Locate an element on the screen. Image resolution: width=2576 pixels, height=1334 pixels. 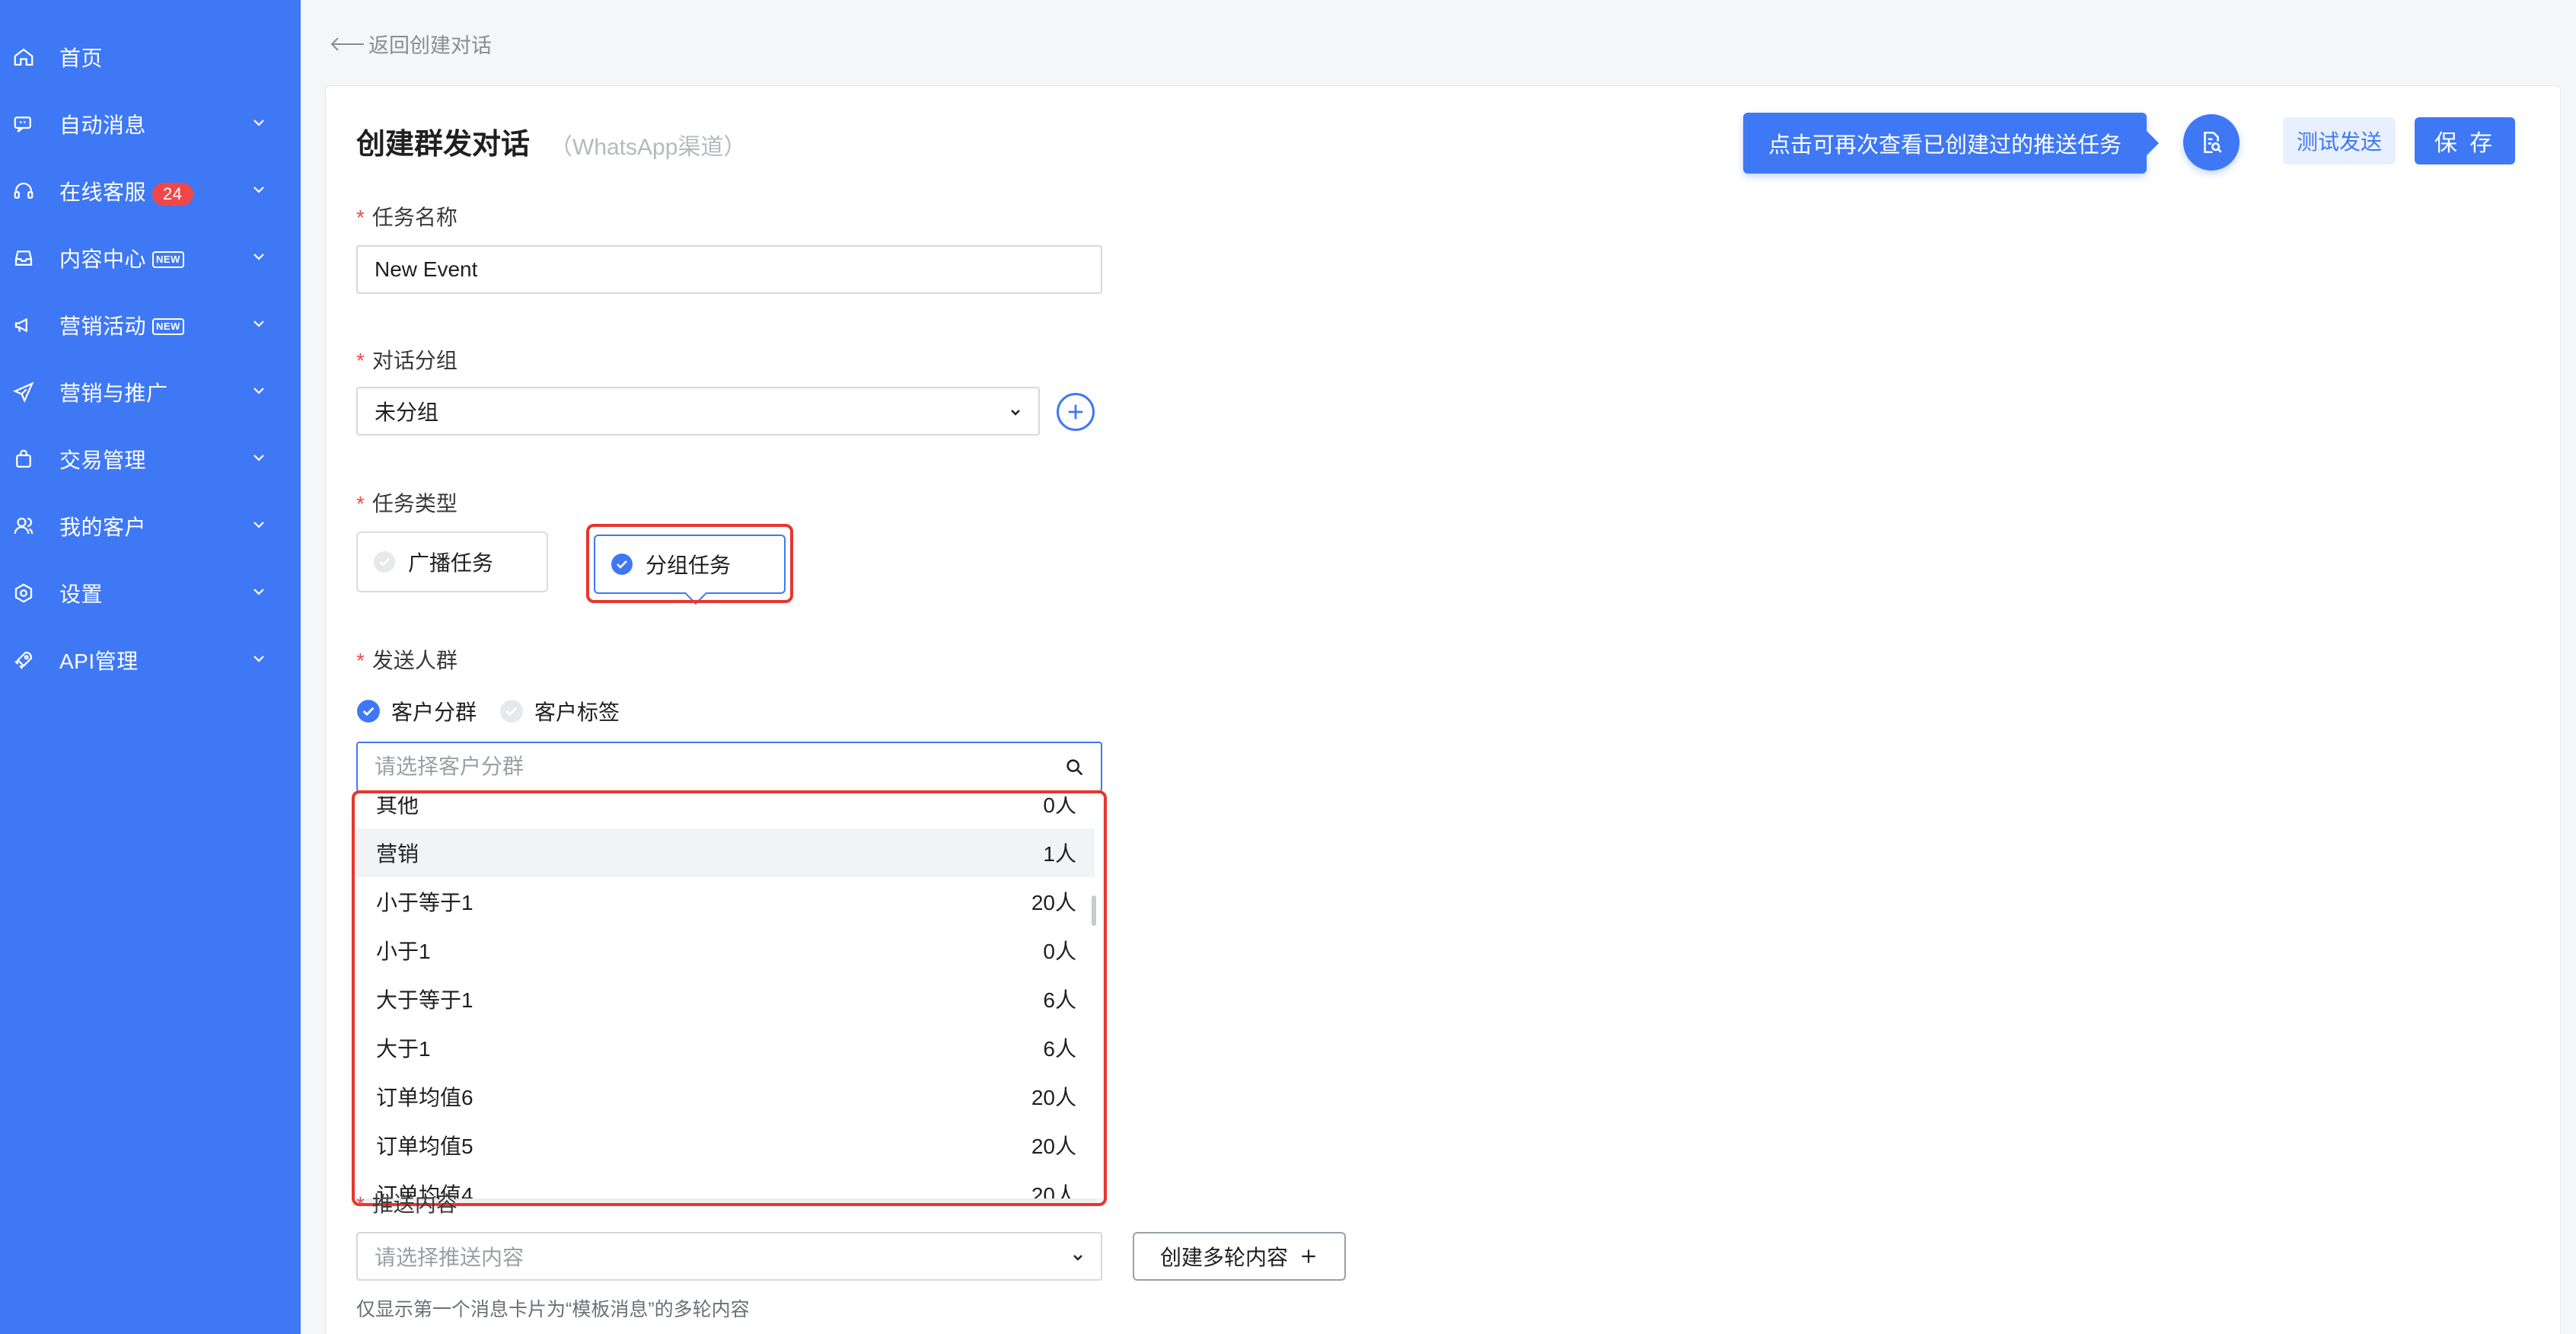
page-title: 创建群发对话 is located at coordinates (443, 145).